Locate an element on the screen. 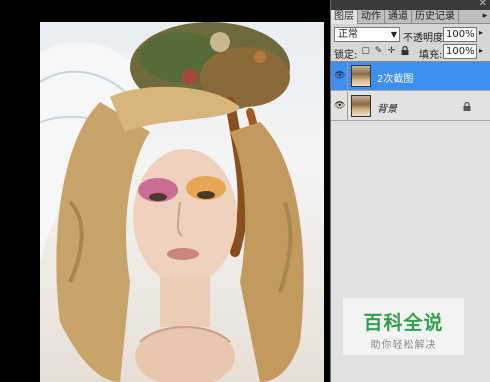 The width and height of the screenshot is (490, 382). lock-buttons: ▢ ✎ ✛ is located at coordinates (385, 50).